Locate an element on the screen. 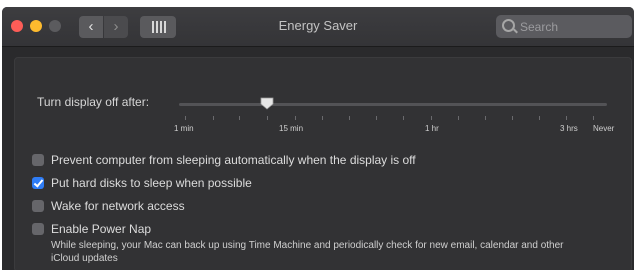  display-sleep-slider-track is located at coordinates (393, 104).